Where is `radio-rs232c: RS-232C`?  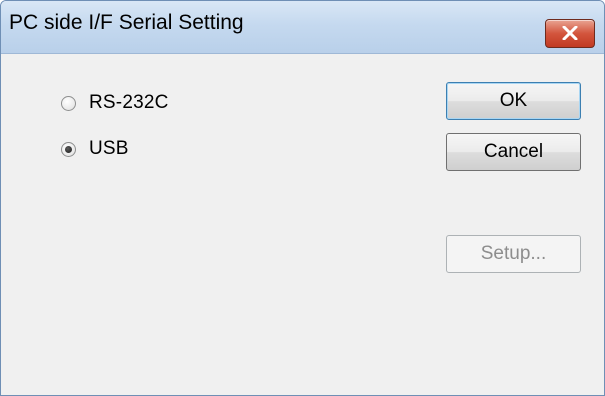
radio-rs232c: RS-232C is located at coordinates (115, 103).